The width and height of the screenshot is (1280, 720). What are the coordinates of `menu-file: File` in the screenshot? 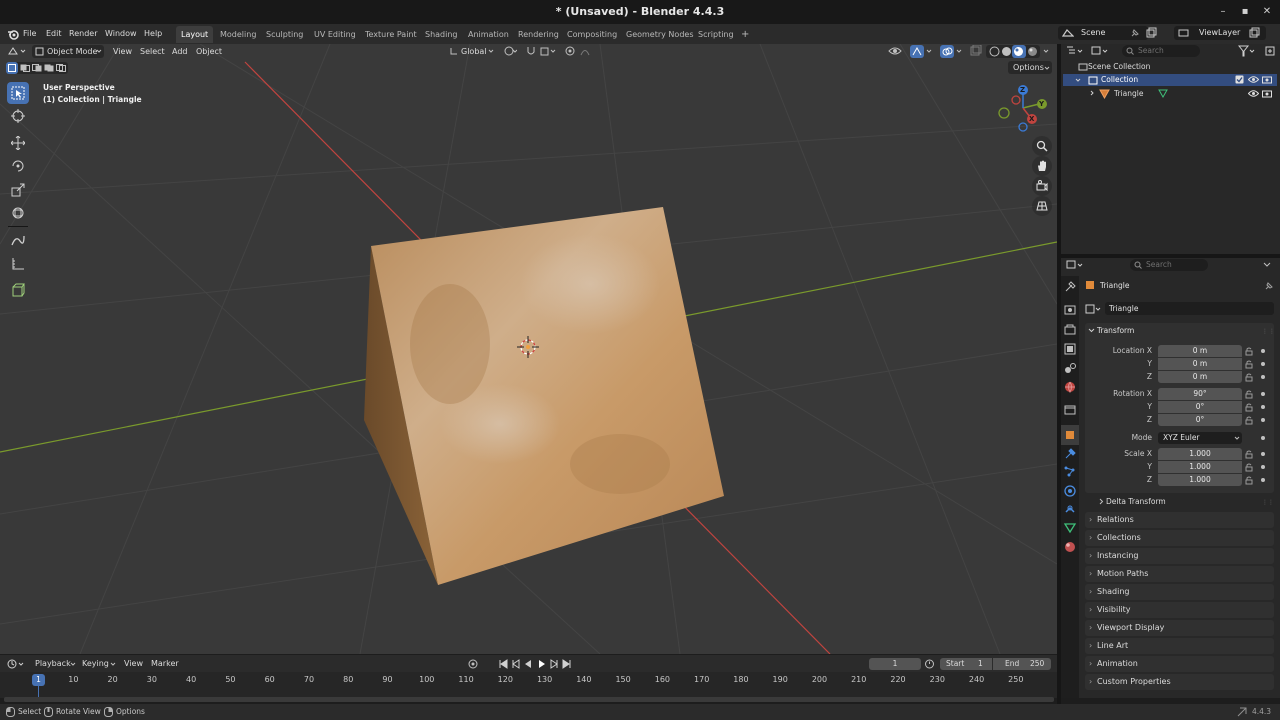 It's located at (29, 34).